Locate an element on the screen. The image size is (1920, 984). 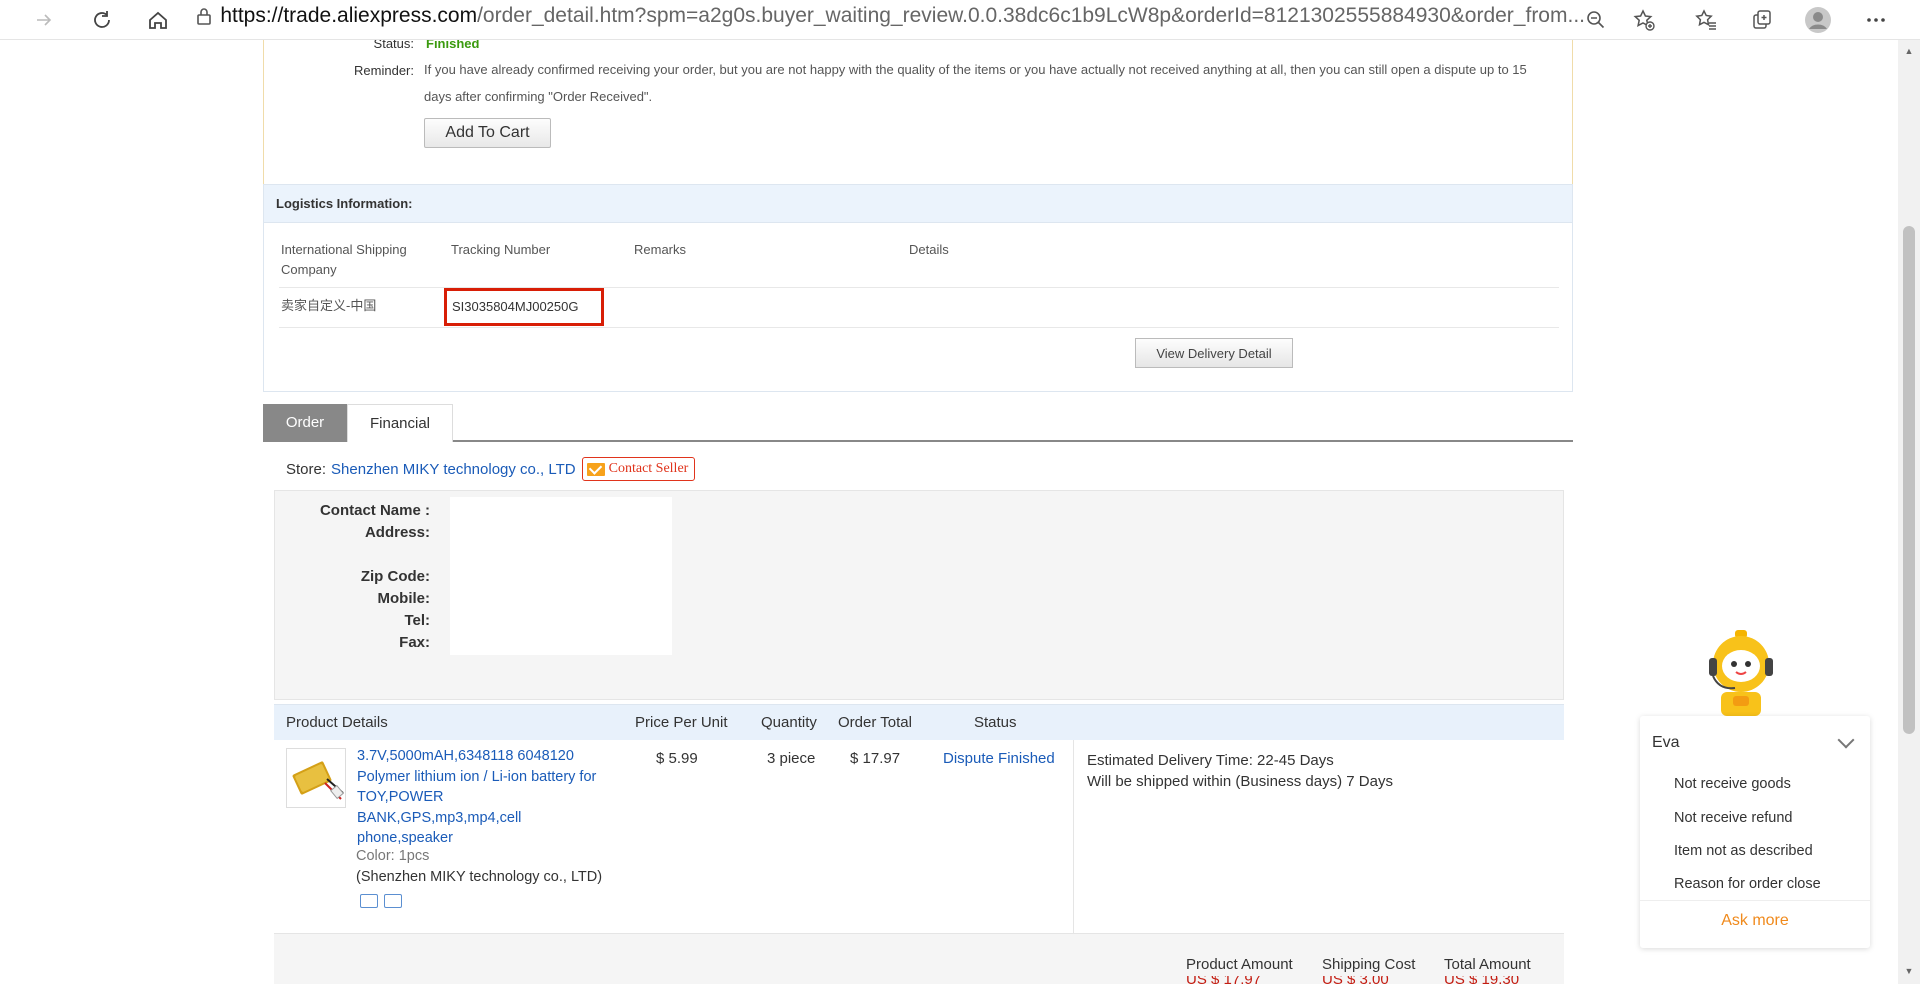
order-total-value: $ 17.97 is located at coordinates (875, 758).